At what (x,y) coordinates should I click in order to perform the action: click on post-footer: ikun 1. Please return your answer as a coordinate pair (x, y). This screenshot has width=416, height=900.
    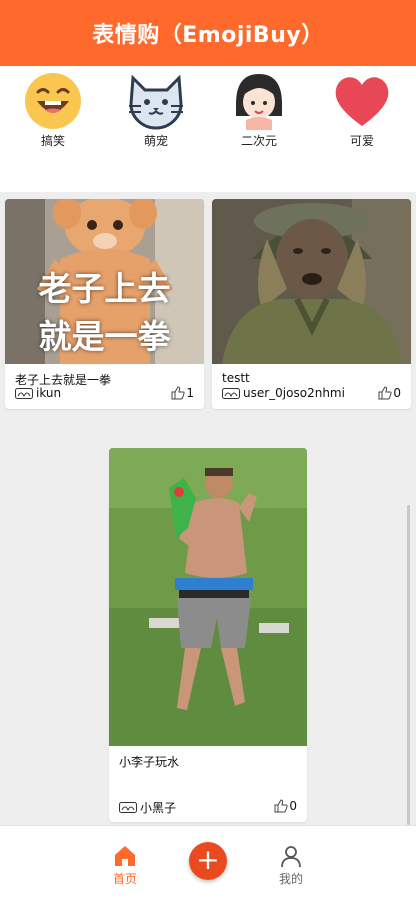
    Looking at the image, I should click on (104, 394).